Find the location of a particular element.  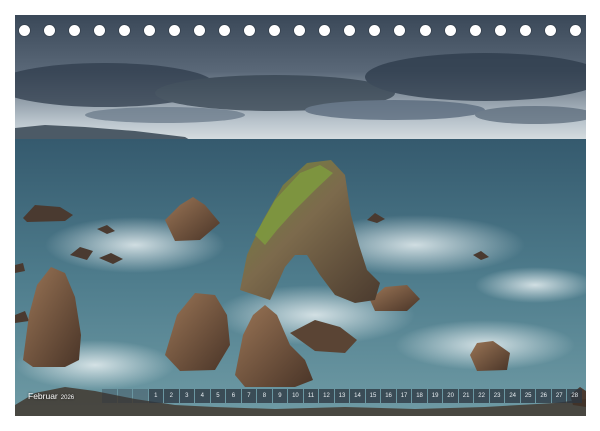

day-cell: 19 is located at coordinates (435, 396).